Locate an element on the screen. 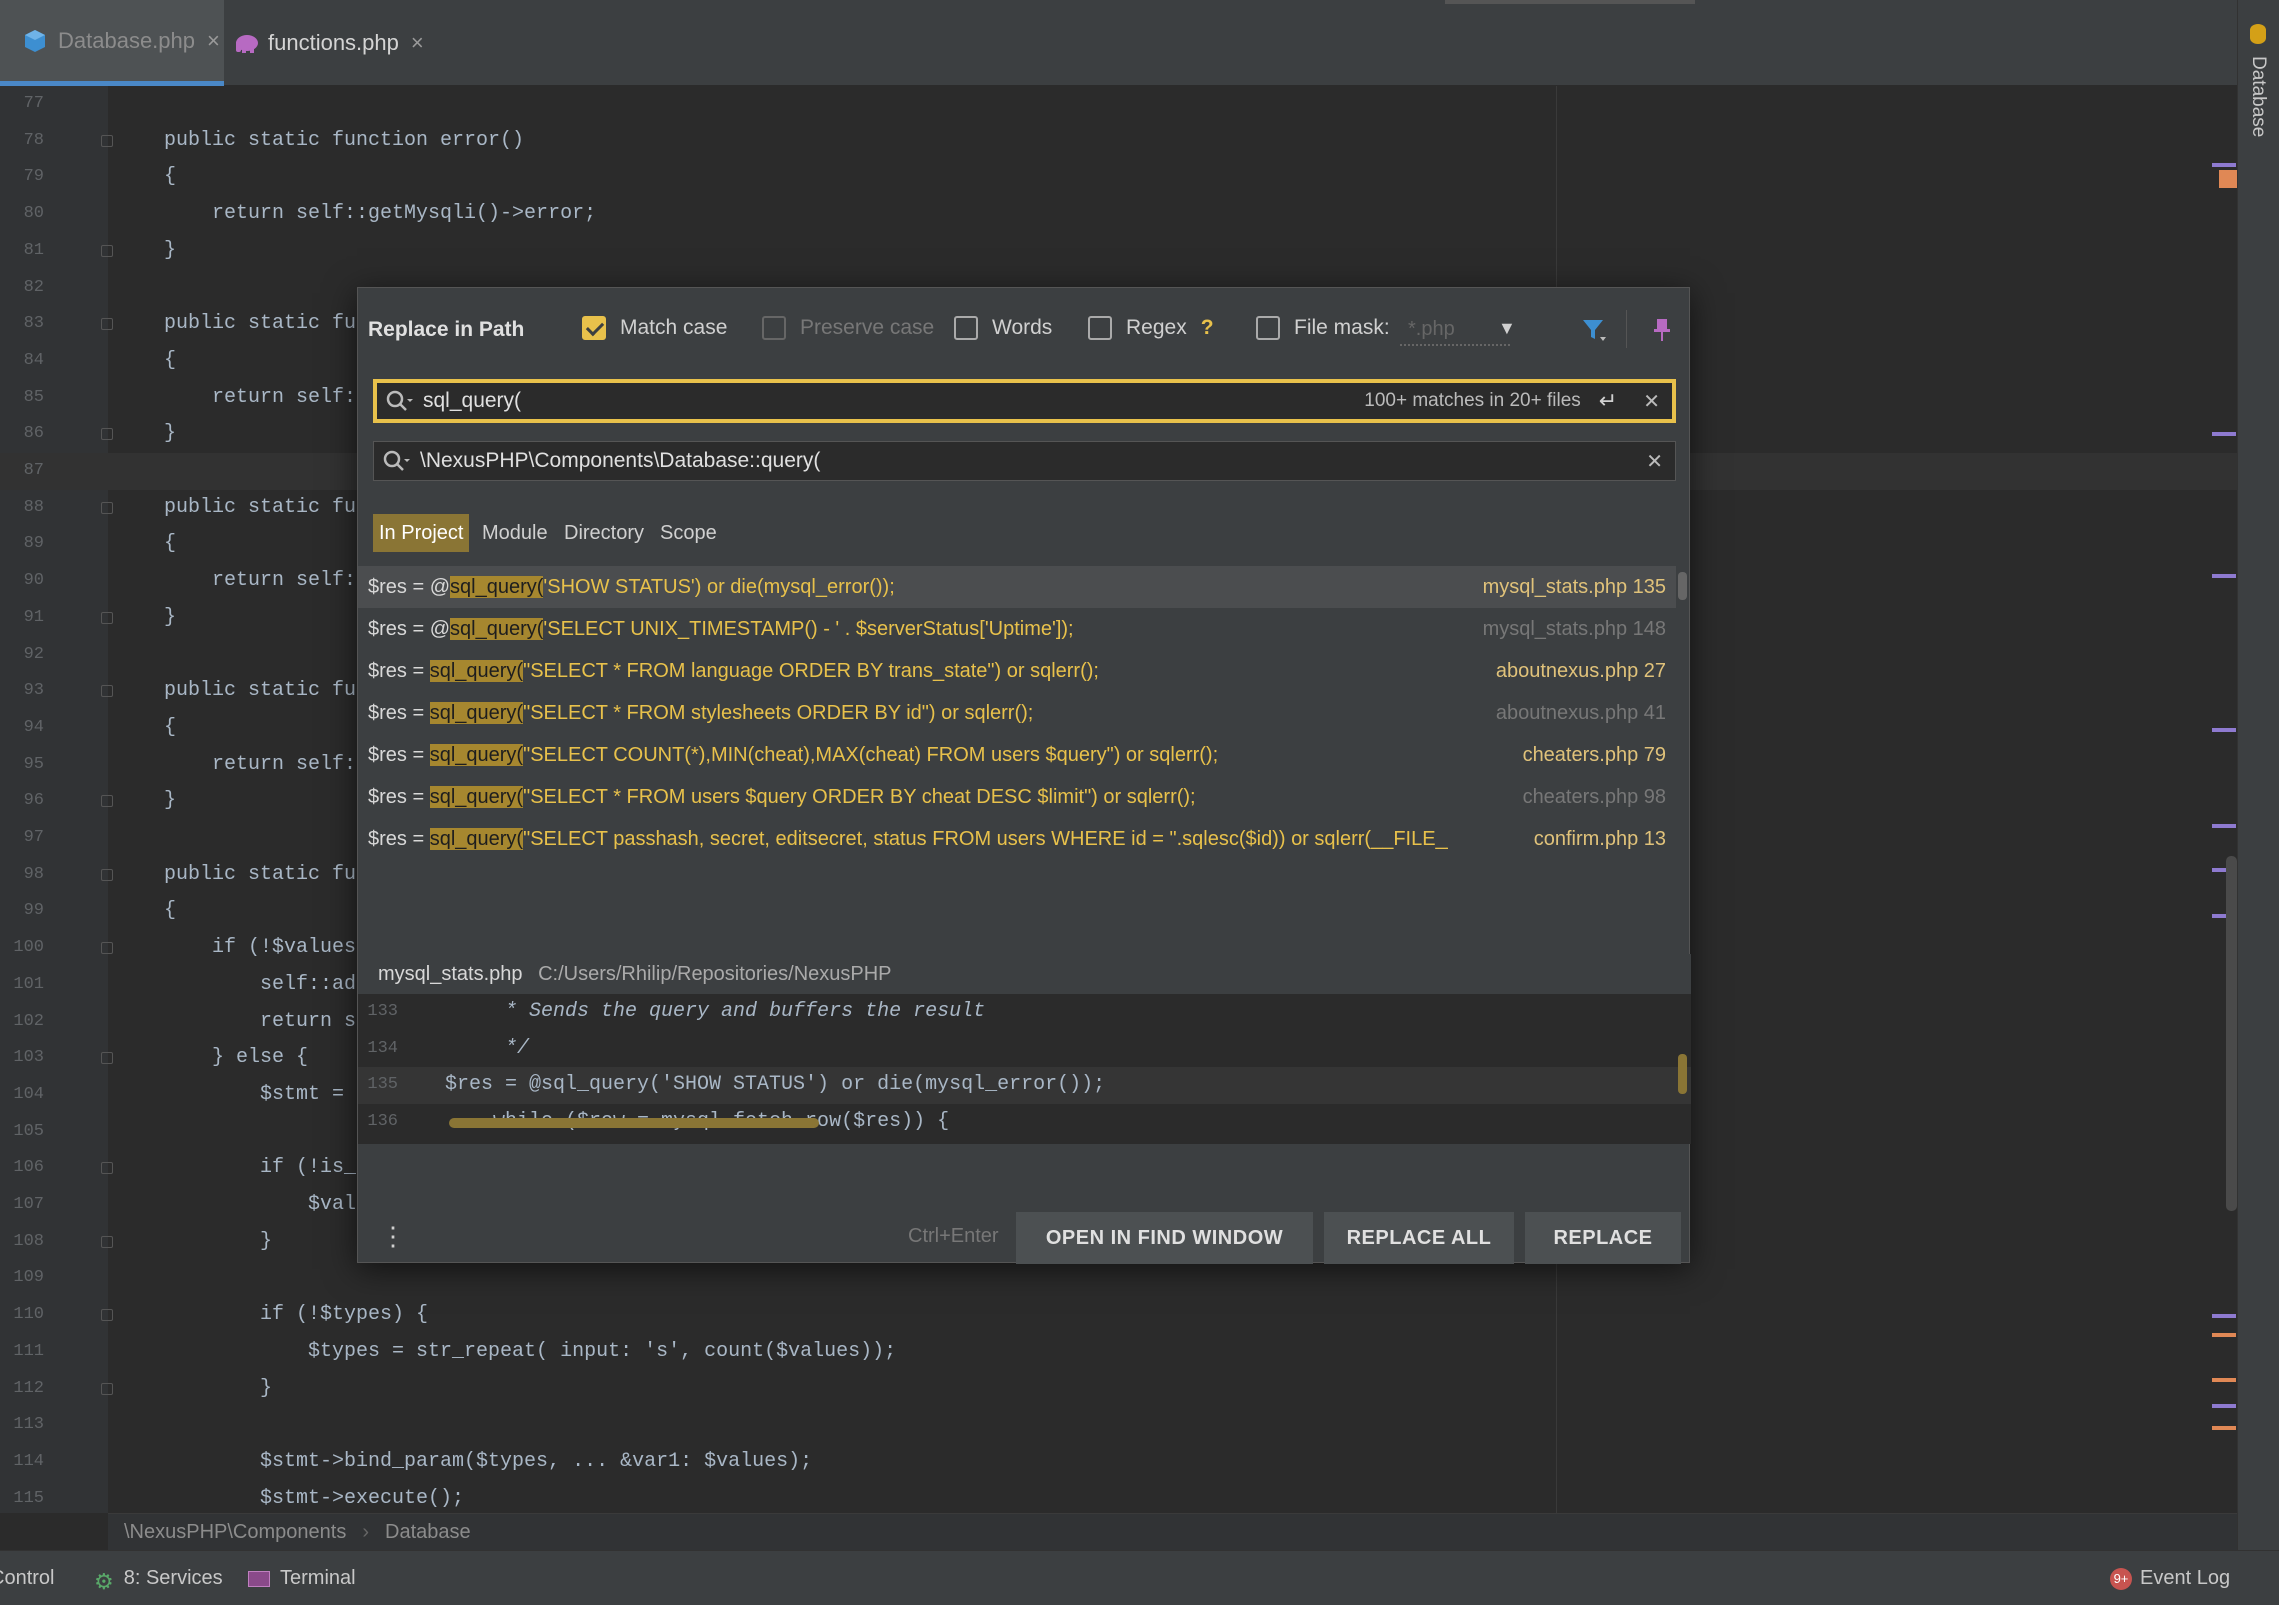 The height and width of the screenshot is (1605, 2279). replace-input is located at coordinates (1033, 461).